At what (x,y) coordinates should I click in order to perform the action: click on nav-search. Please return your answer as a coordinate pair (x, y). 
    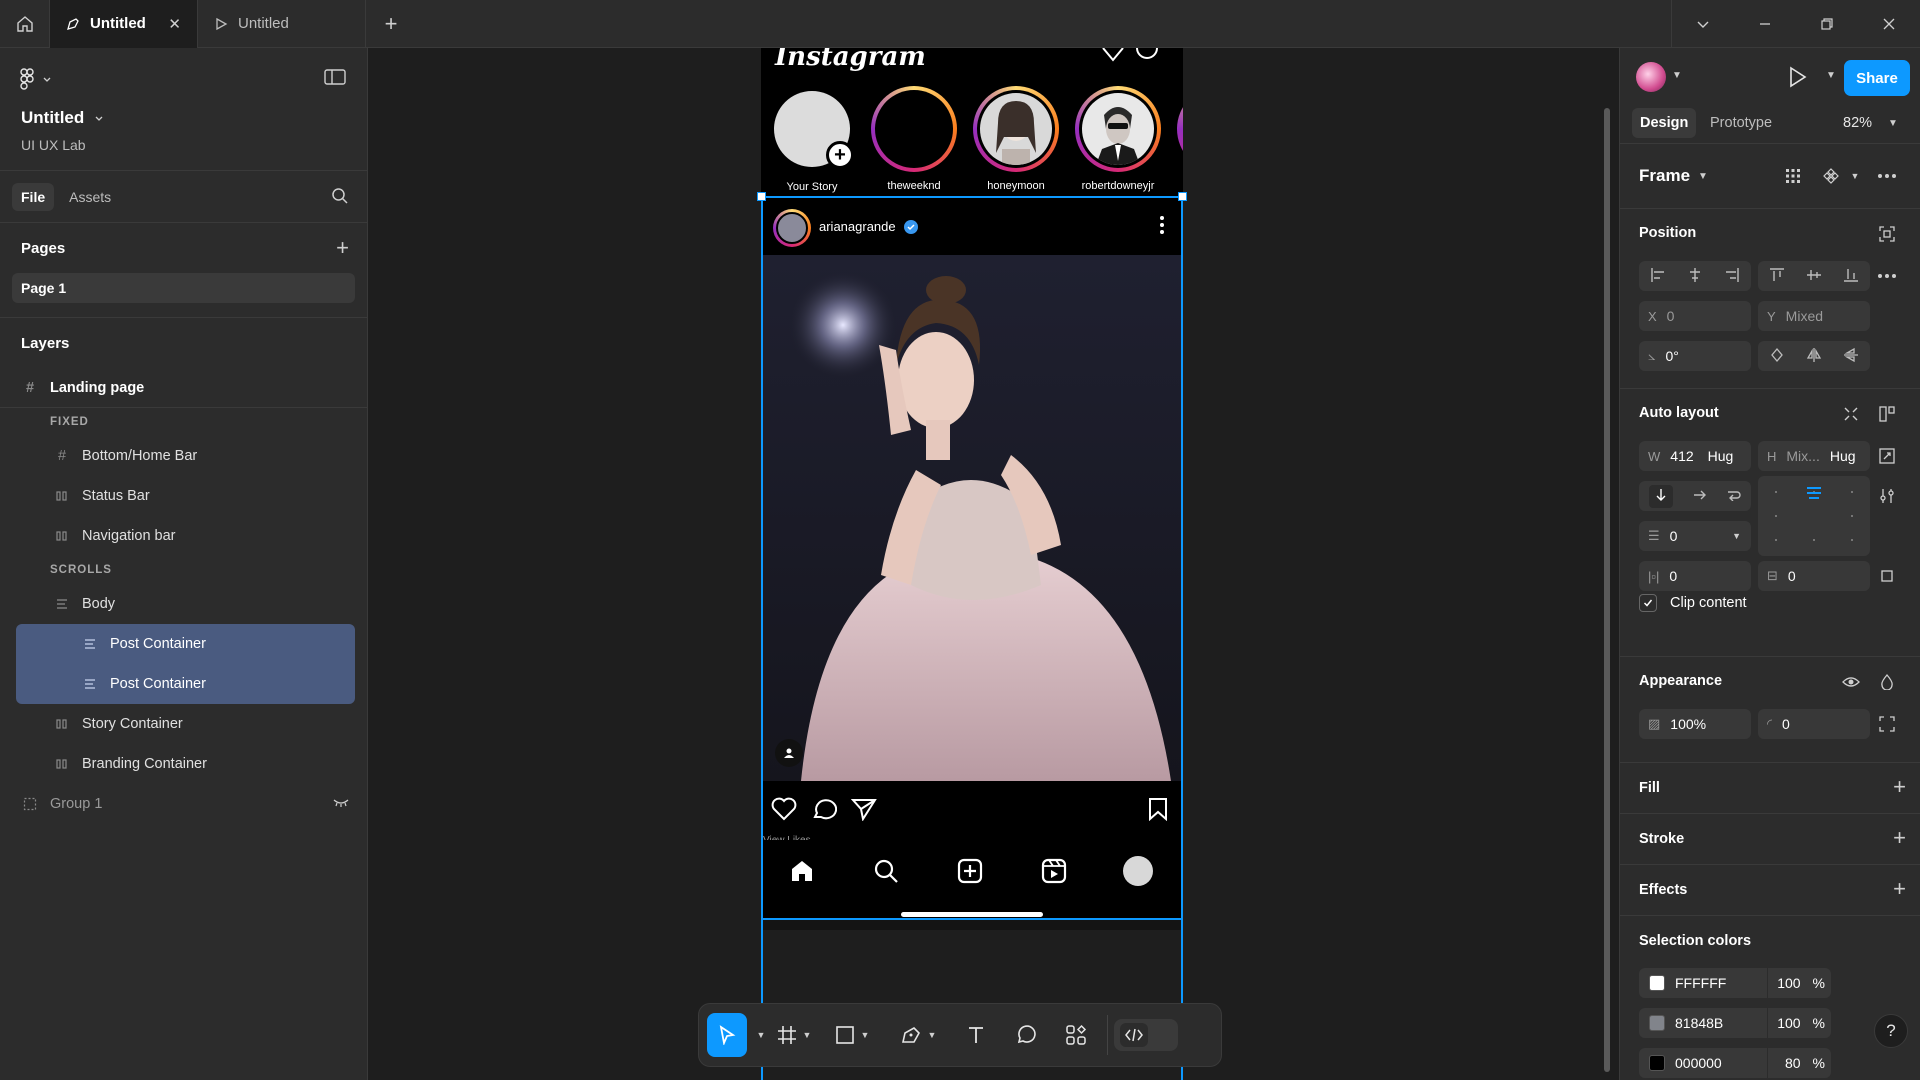
    Looking at the image, I should click on (886, 871).